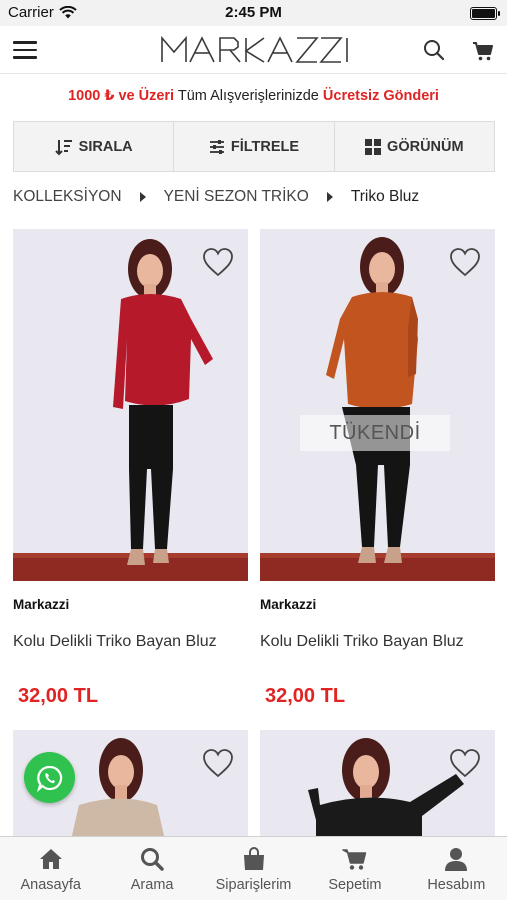  I want to click on bag-icon, so click(253, 858).